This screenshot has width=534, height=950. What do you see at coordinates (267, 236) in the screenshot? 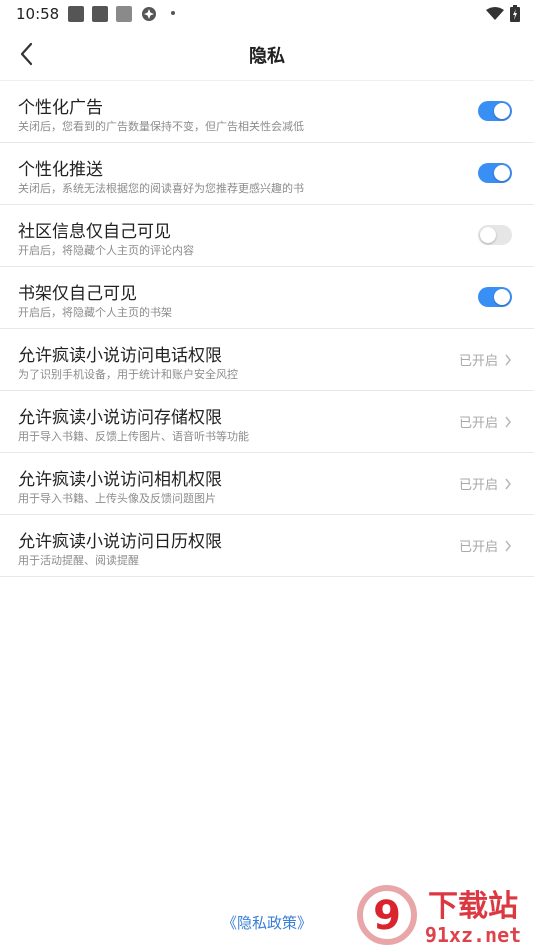
I see `settings-row: 社区信息仅自己可见开启后，将隐藏个人主页的评论内容` at bounding box center [267, 236].